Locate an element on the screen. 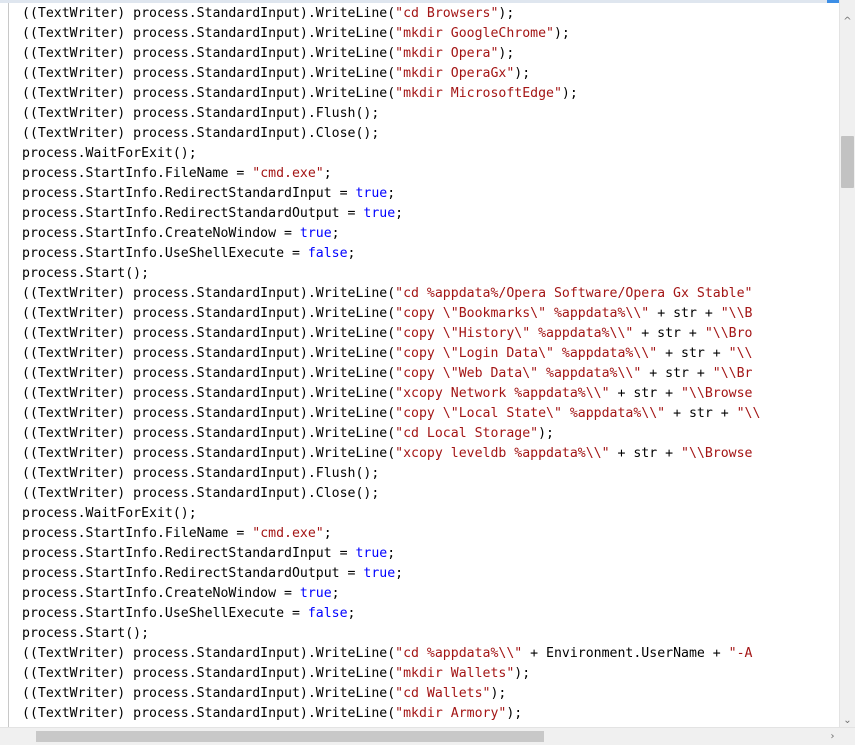  vertical-scrollbar: ^ ⌄ is located at coordinates (847, 364).